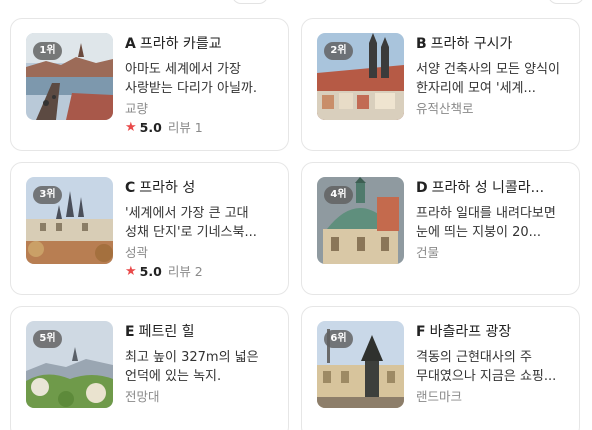 Image resolution: width=592 pixels, height=430 pixels. I want to click on place-card: 5위 E 페트린 힐 최고 높이 327m의 넓은 언덕에 있는 녹지. 전망대, so click(149, 368).